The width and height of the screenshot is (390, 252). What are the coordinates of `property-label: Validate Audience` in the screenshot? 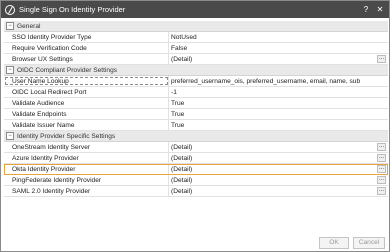 It's located at (86, 103).